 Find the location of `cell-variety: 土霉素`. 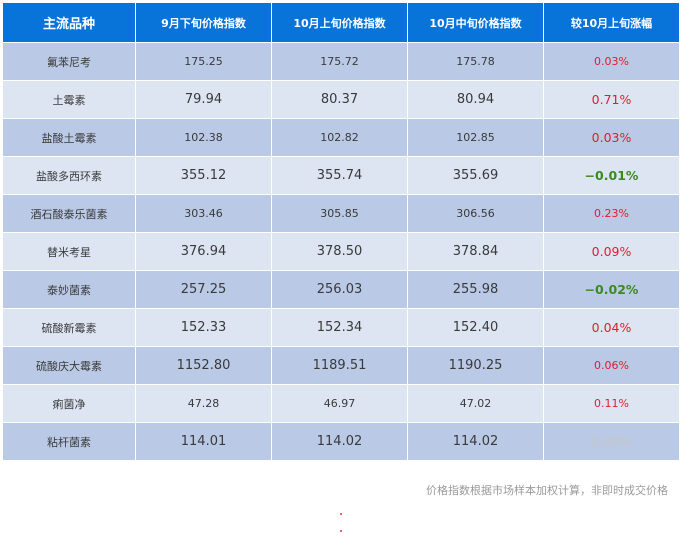

cell-variety: 土霉素 is located at coordinates (69, 100).